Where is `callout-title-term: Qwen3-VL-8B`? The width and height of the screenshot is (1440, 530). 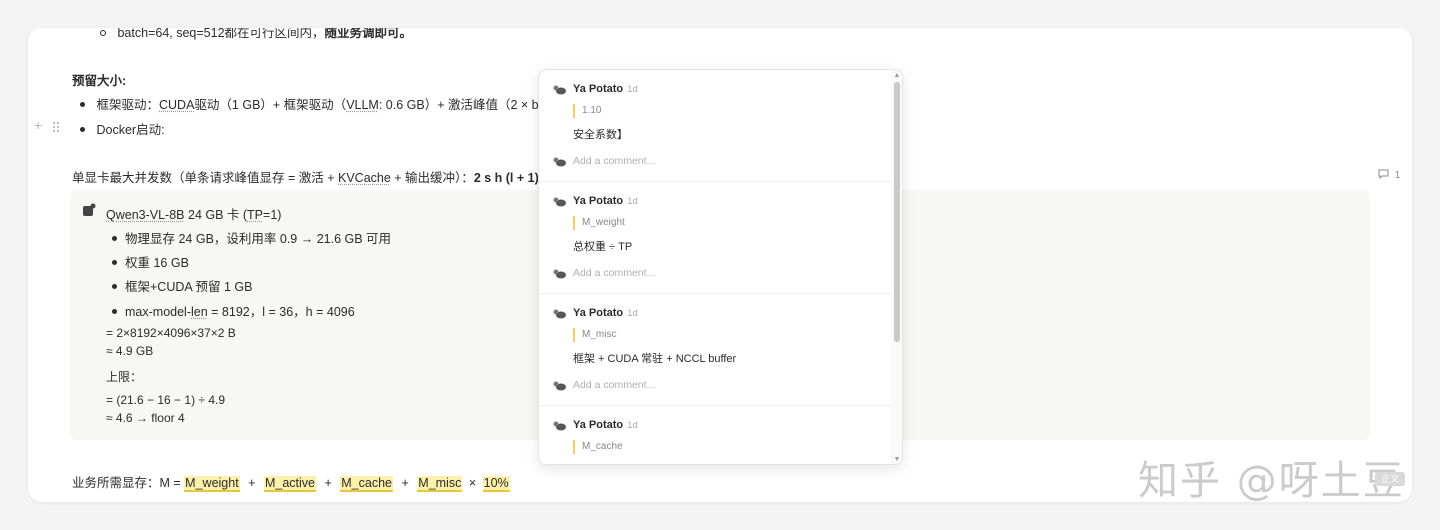
callout-title-term: Qwen3-VL-8B is located at coordinates (145, 215).